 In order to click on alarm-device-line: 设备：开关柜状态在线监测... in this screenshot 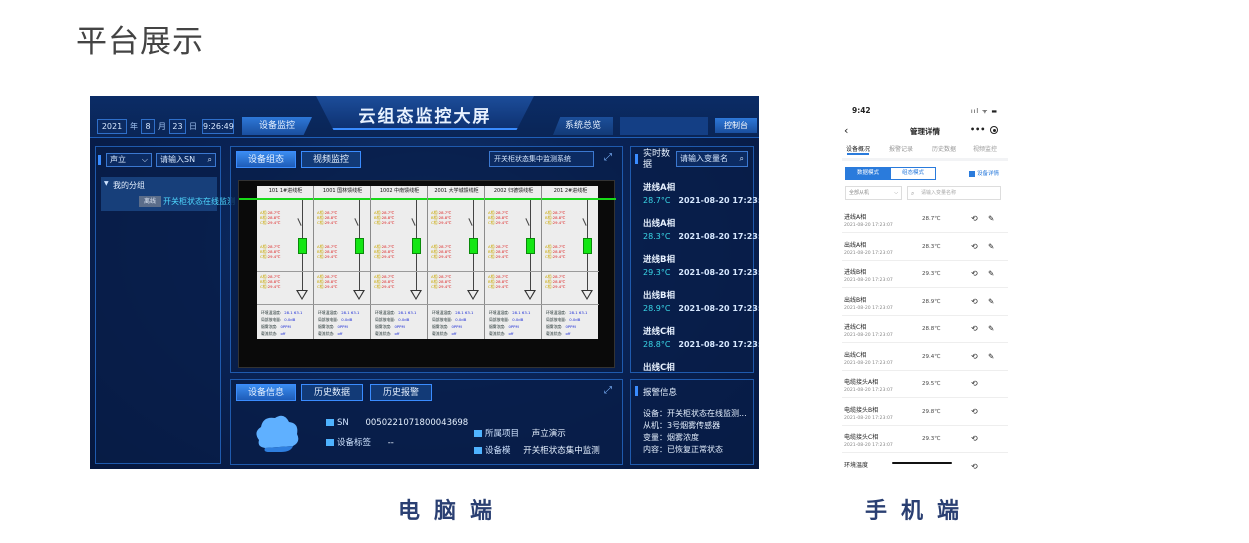, I will do `click(695, 413)`.